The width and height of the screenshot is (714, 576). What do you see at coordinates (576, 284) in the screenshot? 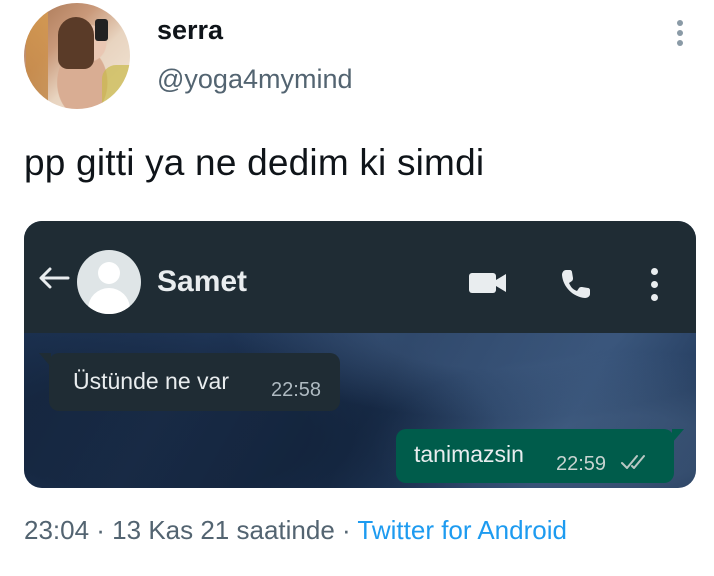
I see `phone-icon` at bounding box center [576, 284].